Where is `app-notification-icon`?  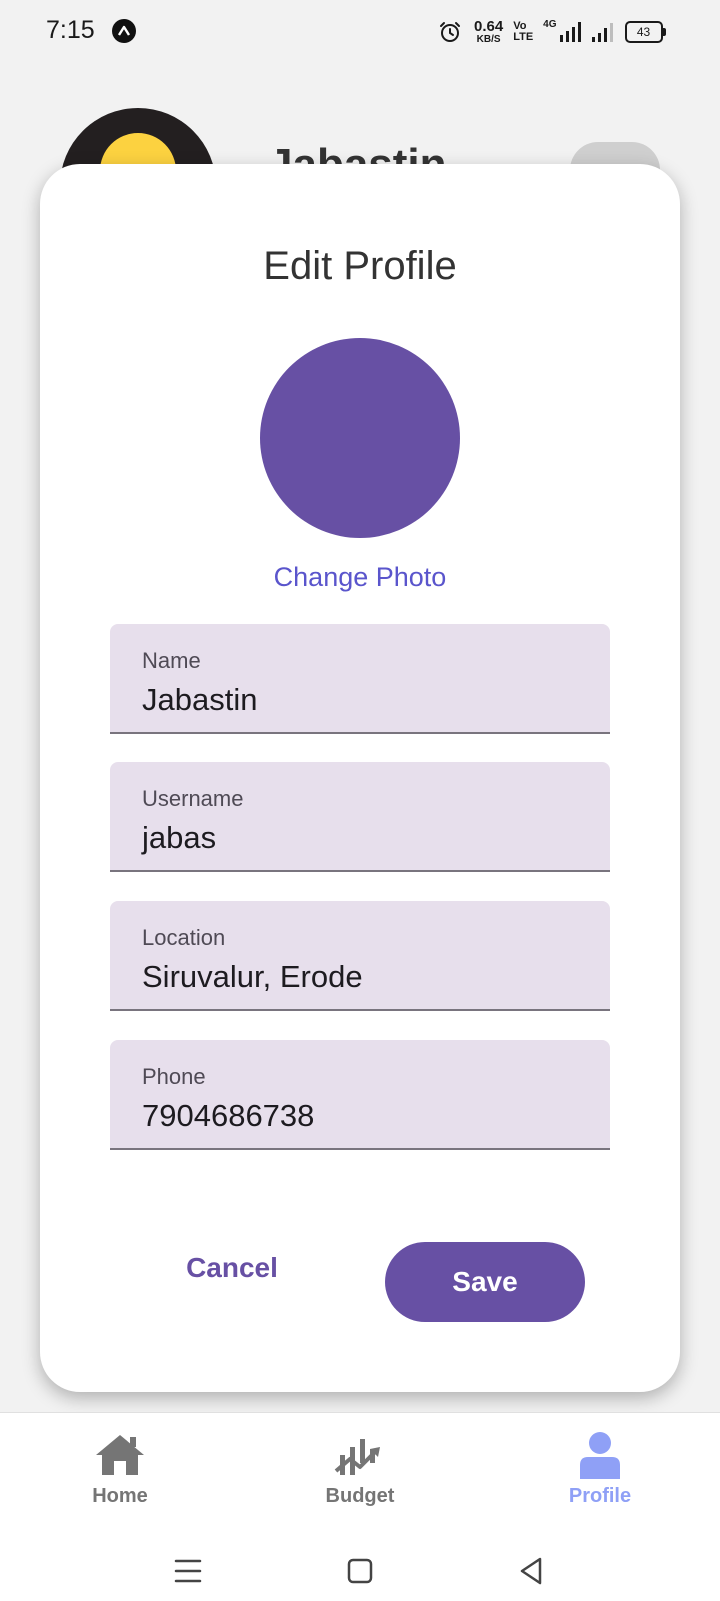 app-notification-icon is located at coordinates (124, 31).